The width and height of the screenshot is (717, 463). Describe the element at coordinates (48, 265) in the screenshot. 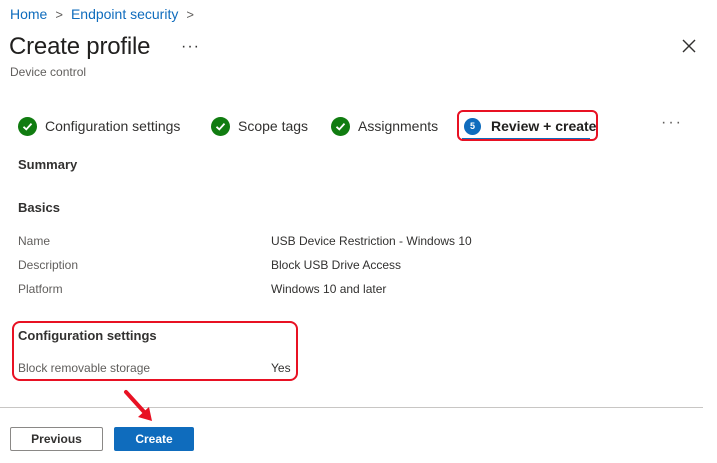

I see `description-label: Description` at that location.